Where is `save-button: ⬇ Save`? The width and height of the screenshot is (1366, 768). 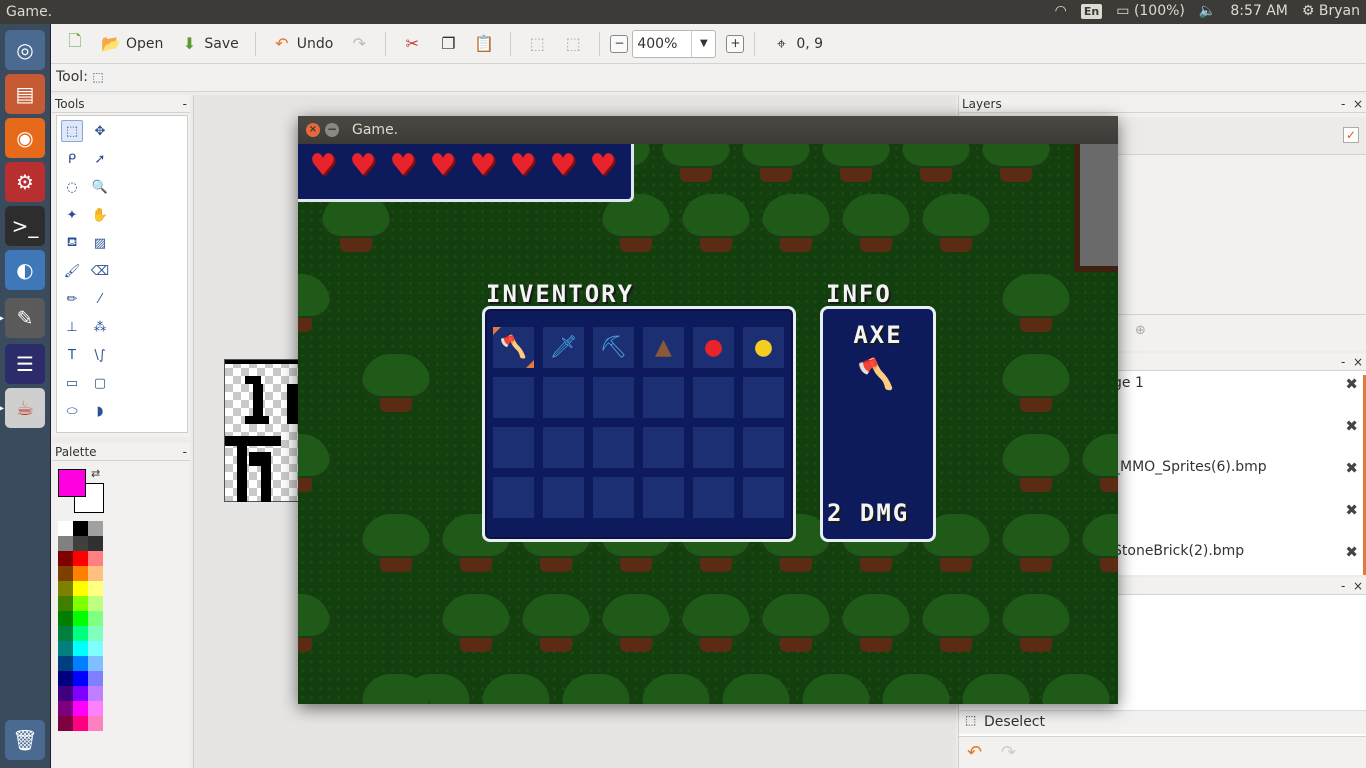
save-button: ⬇ Save is located at coordinates (208, 44).